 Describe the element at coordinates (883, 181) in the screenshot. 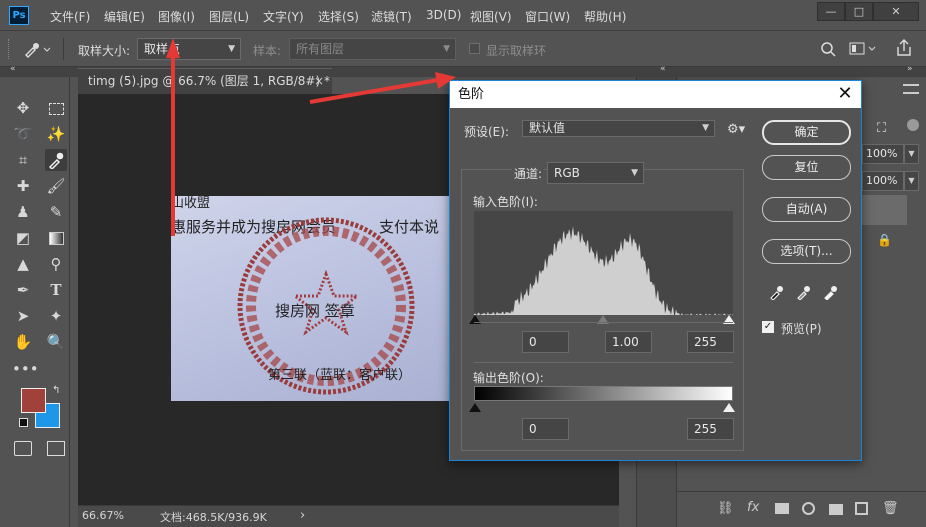

I see `fill-field: 100%` at that location.